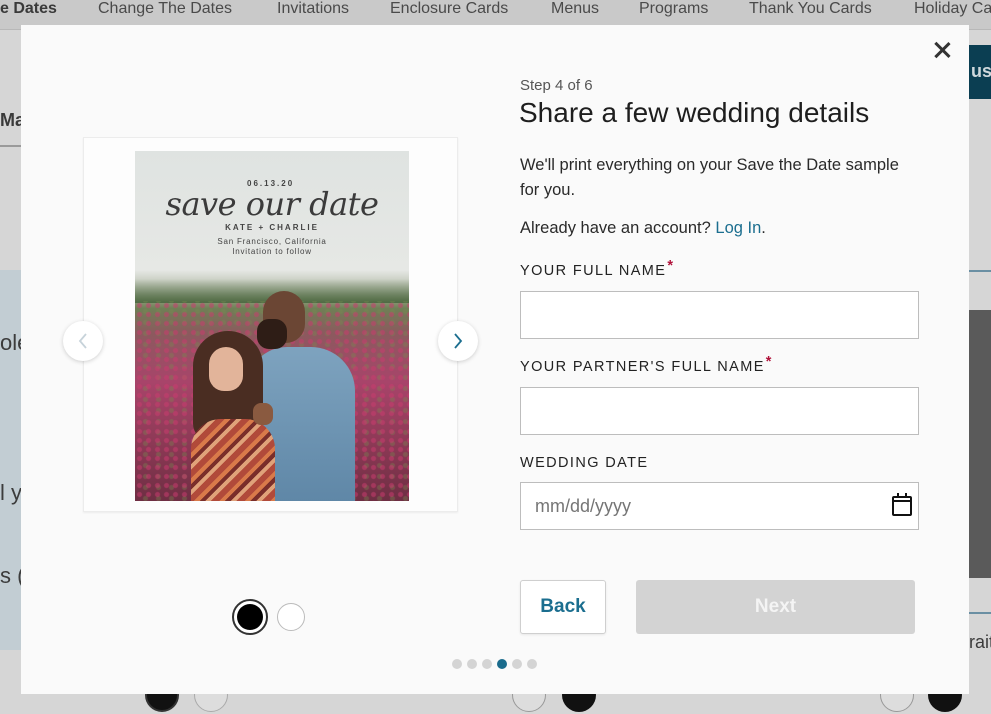 This screenshot has height=714, width=991. I want to click on login-suffix: ., so click(763, 228).